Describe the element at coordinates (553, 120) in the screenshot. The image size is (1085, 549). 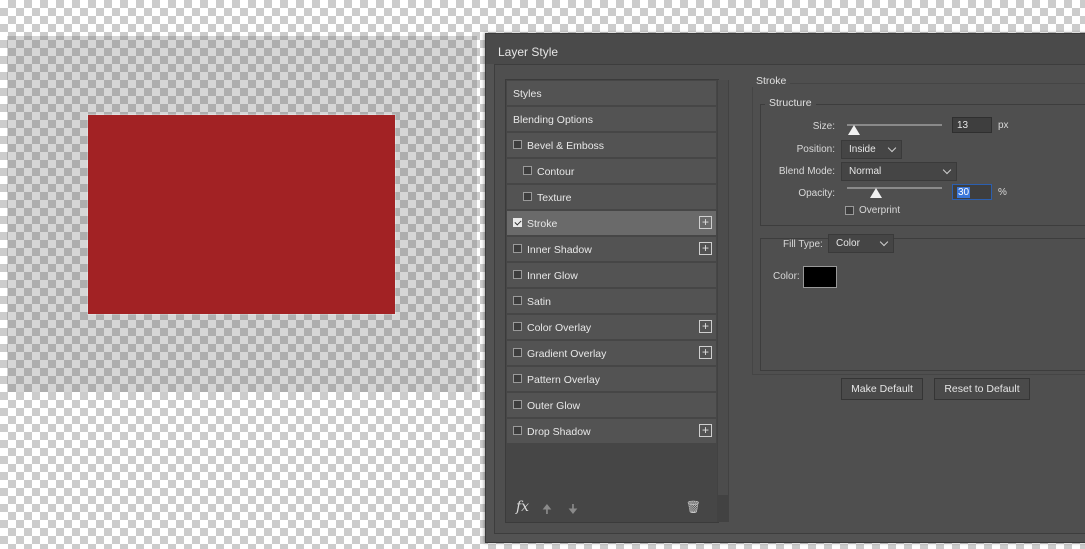
I see `style-item-label: Blending Options` at that location.